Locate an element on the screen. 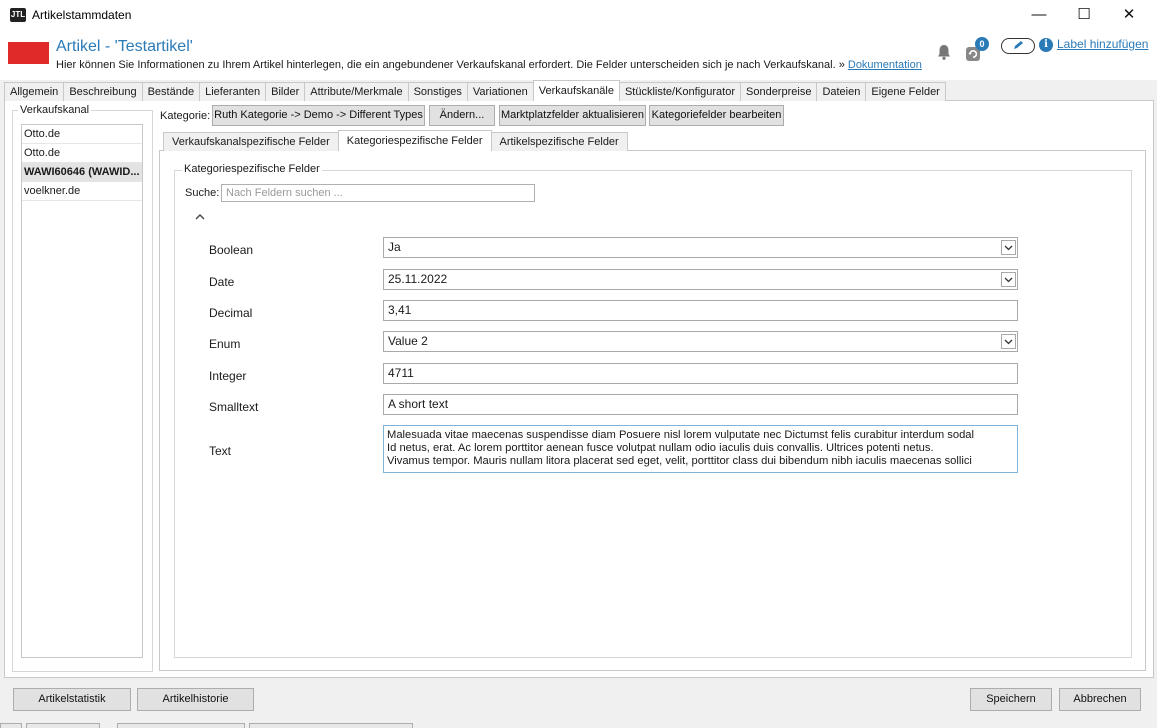  window-title: Artikelstammdaten is located at coordinates (82, 15).